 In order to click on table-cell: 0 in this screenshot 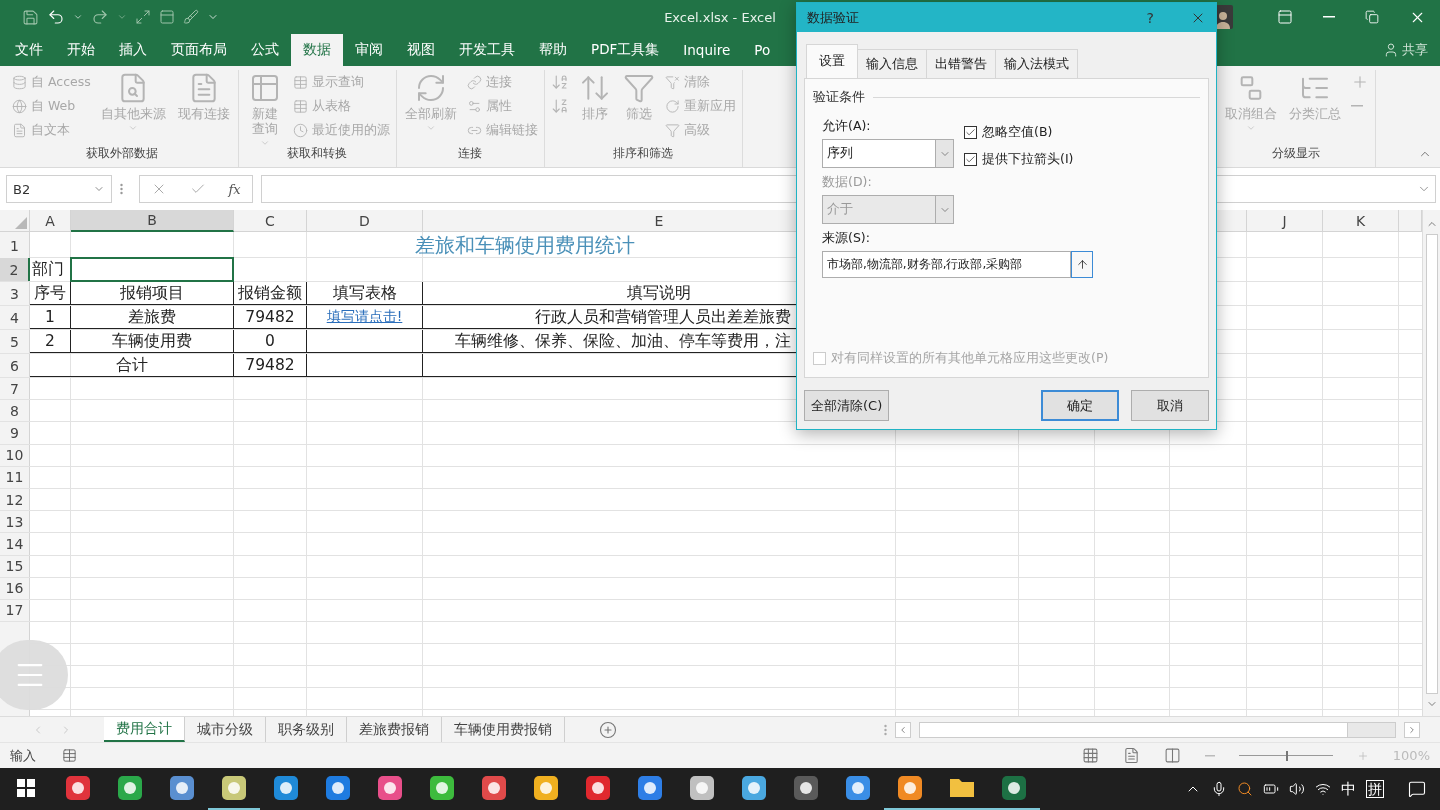, I will do `click(270, 341)`.